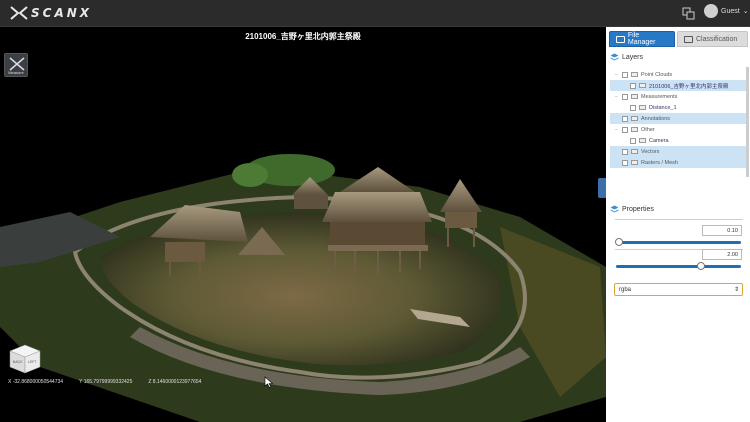 The height and width of the screenshot is (422, 750). What do you see at coordinates (175, 382) in the screenshot?
I see `coord-z: Z 8.1460000123977654` at bounding box center [175, 382].